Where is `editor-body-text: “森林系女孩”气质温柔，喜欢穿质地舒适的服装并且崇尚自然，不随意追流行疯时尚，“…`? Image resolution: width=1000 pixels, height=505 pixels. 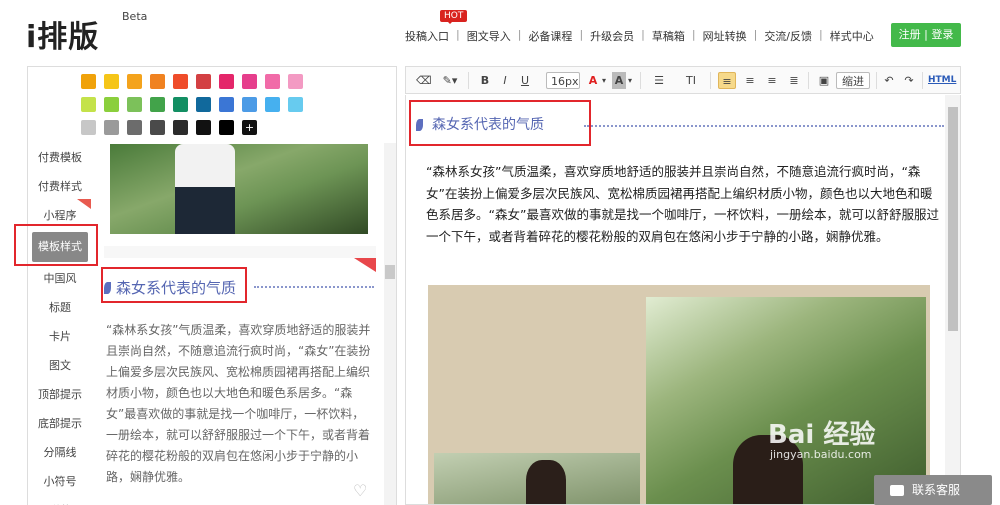 editor-body-text: “森林系女孩”气质温柔，喜欢穿质地舒适的服装并且崇尚自然，不随意追流行疯时尚，“… is located at coordinates (684, 204).